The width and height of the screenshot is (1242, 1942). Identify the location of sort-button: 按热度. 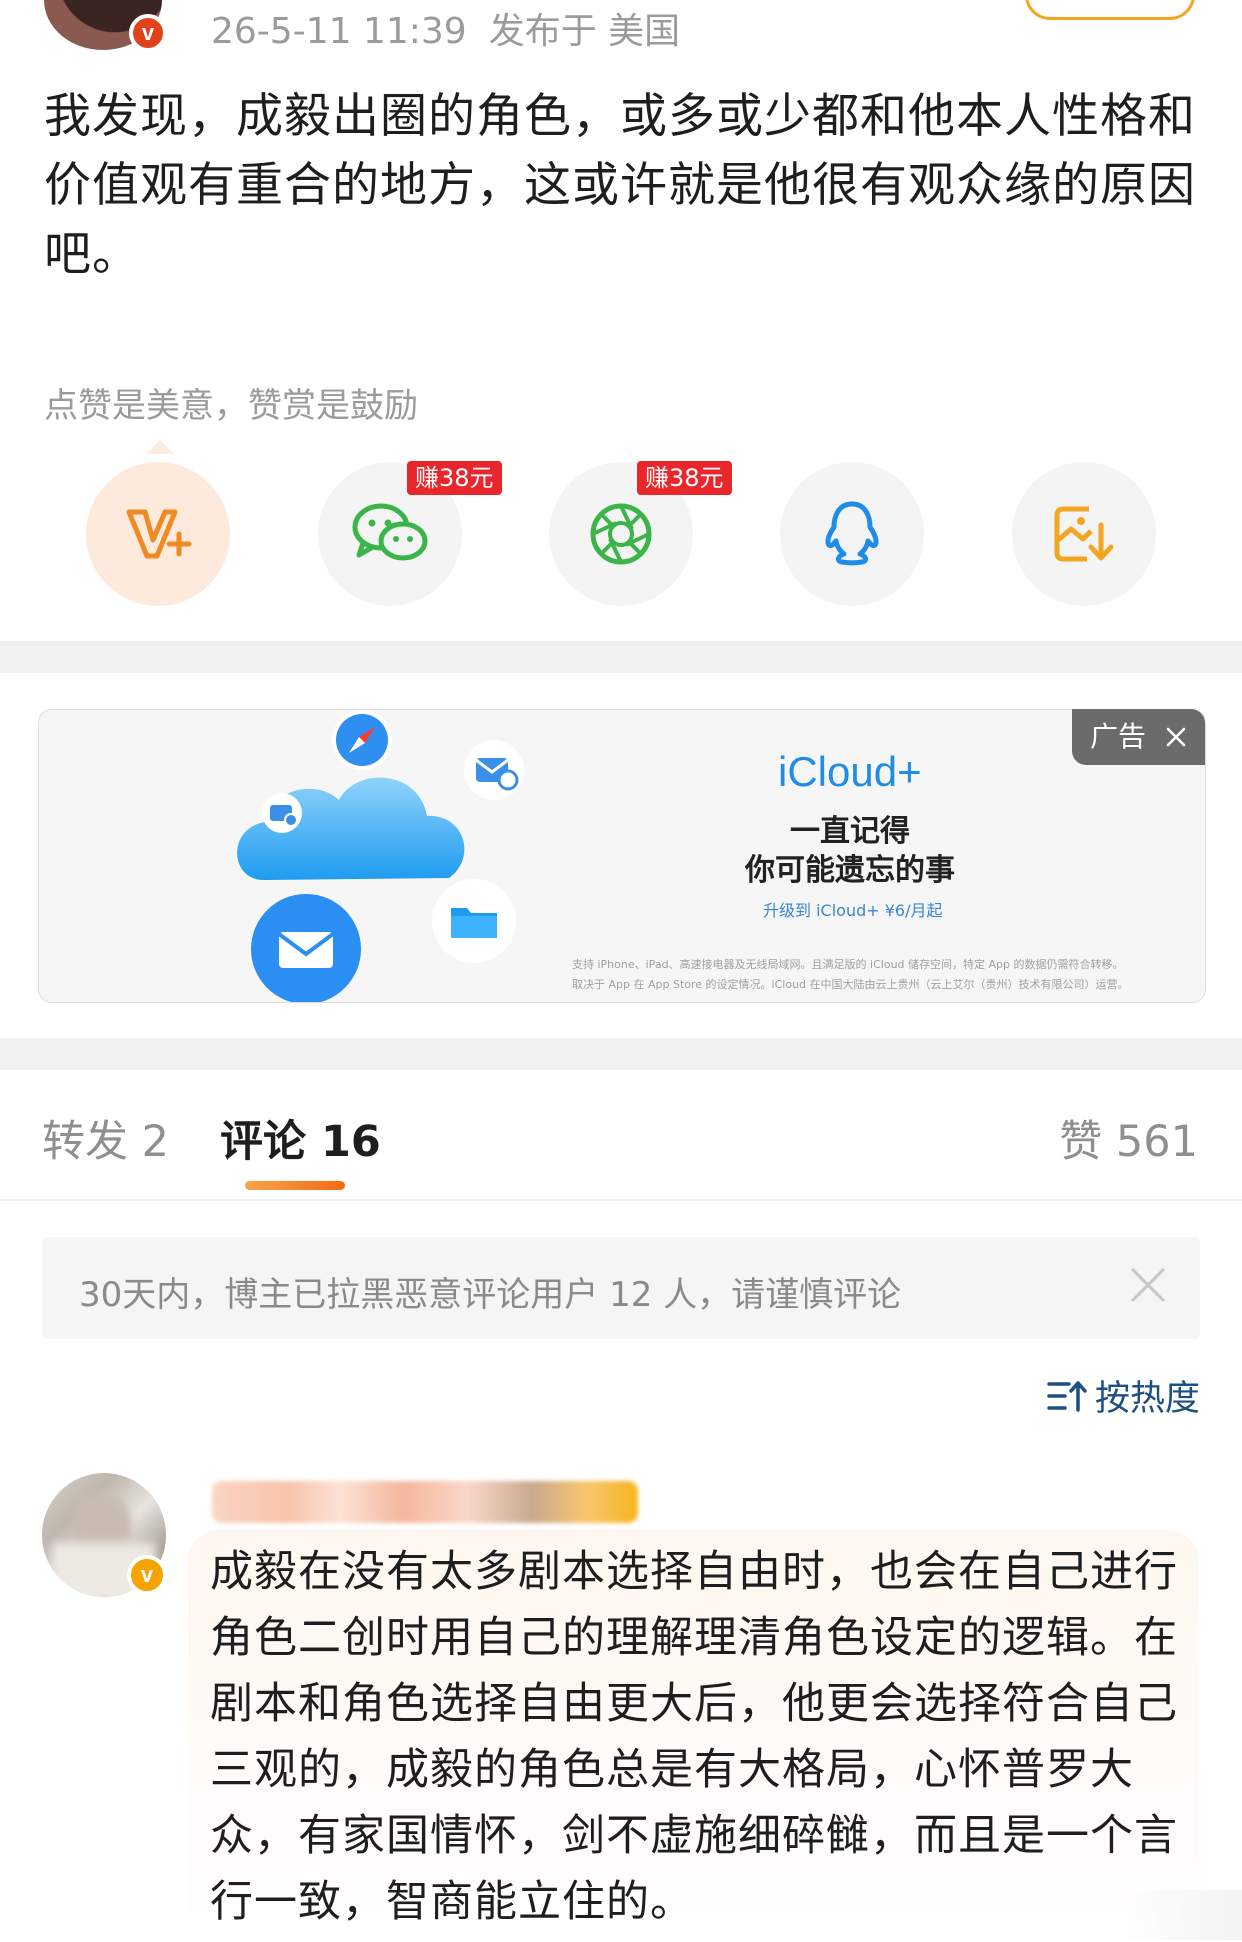
(1123, 1395).